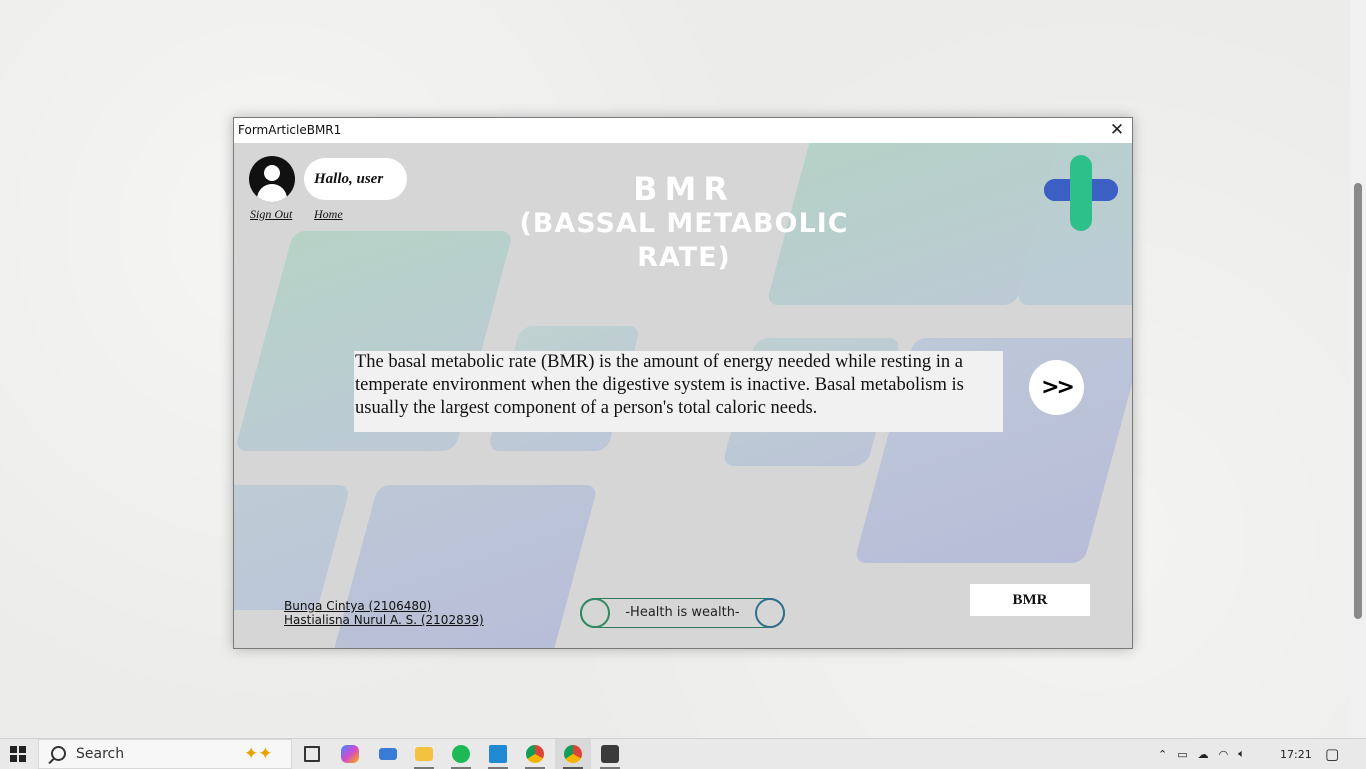 The image size is (1366, 769). What do you see at coordinates (1162, 754) in the screenshot?
I see `chevron-up-icon: ⌃` at bounding box center [1162, 754].